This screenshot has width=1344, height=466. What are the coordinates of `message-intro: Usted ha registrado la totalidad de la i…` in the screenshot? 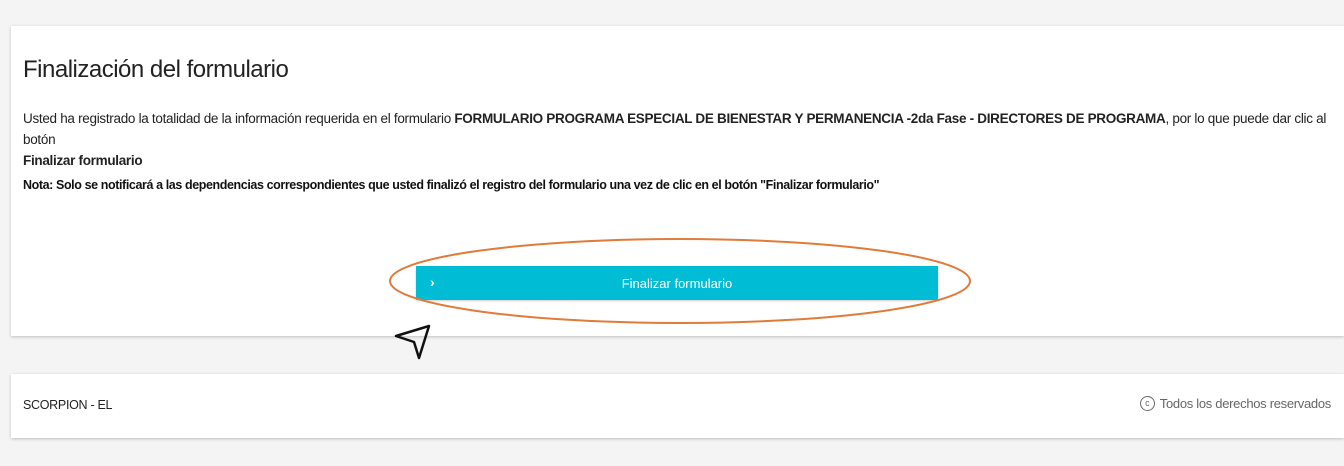 It's located at (239, 118).